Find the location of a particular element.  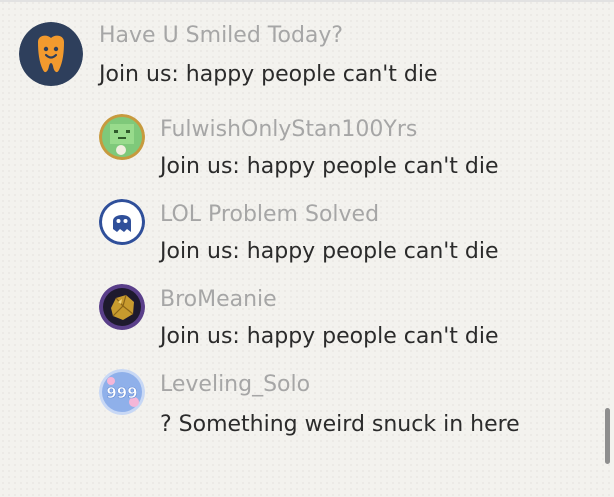

reply-username: BroMeanie is located at coordinates (218, 300).